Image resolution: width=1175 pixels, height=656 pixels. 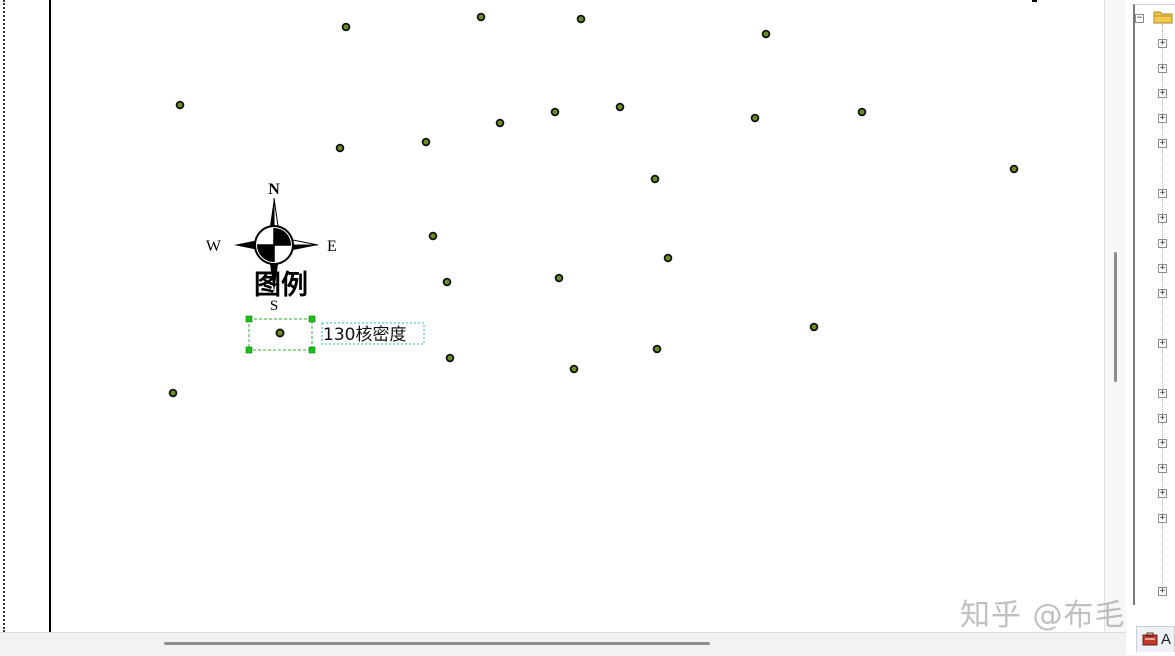 I want to click on map-edge-mark, so click(x=1034, y=1).